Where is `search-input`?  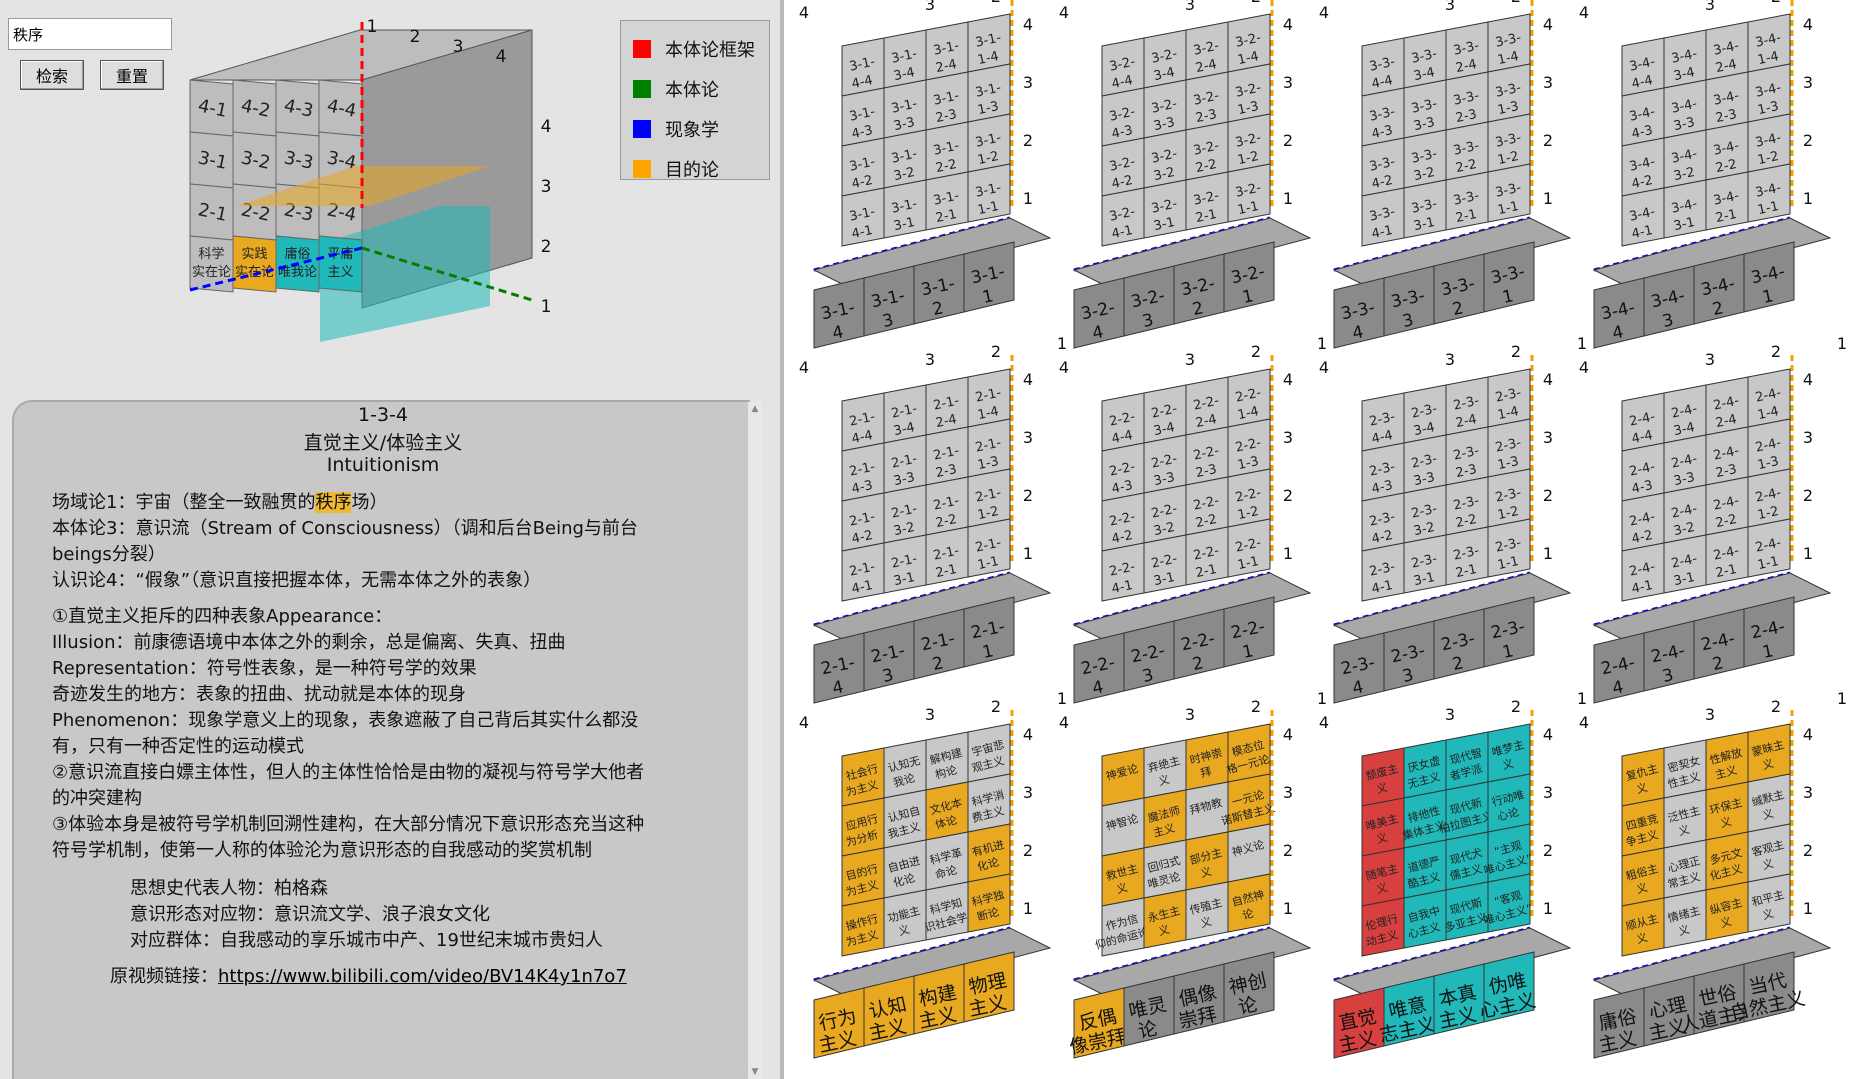 search-input is located at coordinates (90, 34).